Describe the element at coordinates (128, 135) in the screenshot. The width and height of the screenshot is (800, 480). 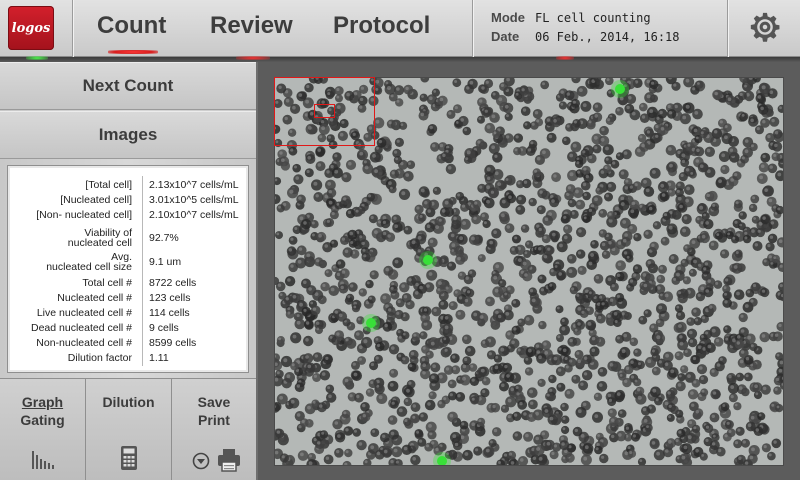
I see `images-button: Images` at that location.